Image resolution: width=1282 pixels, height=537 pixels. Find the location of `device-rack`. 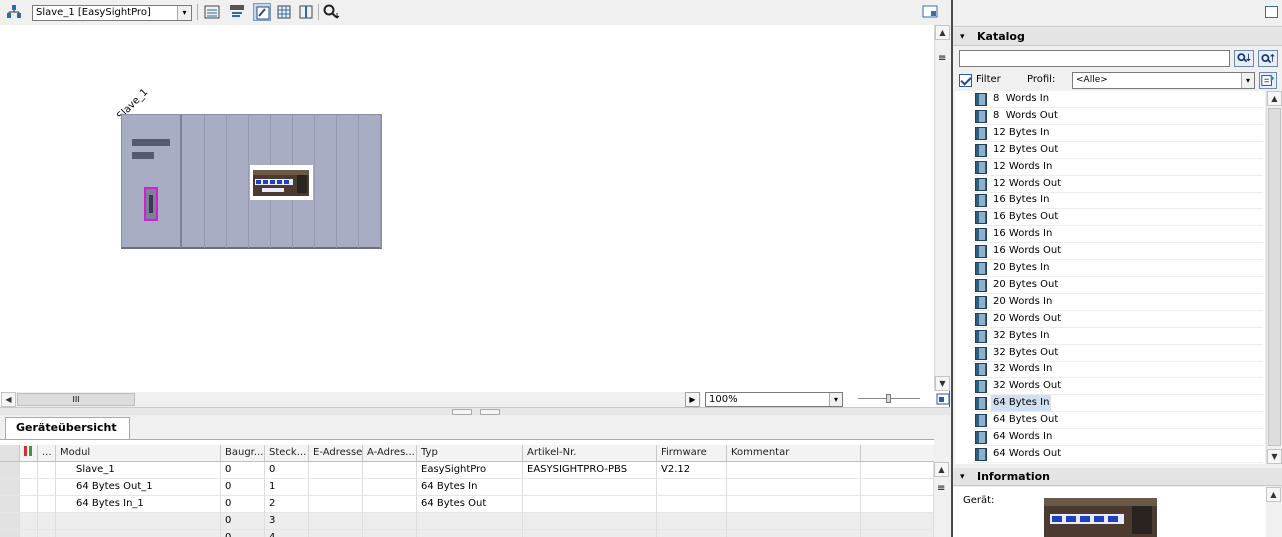

device-rack is located at coordinates (251, 181).